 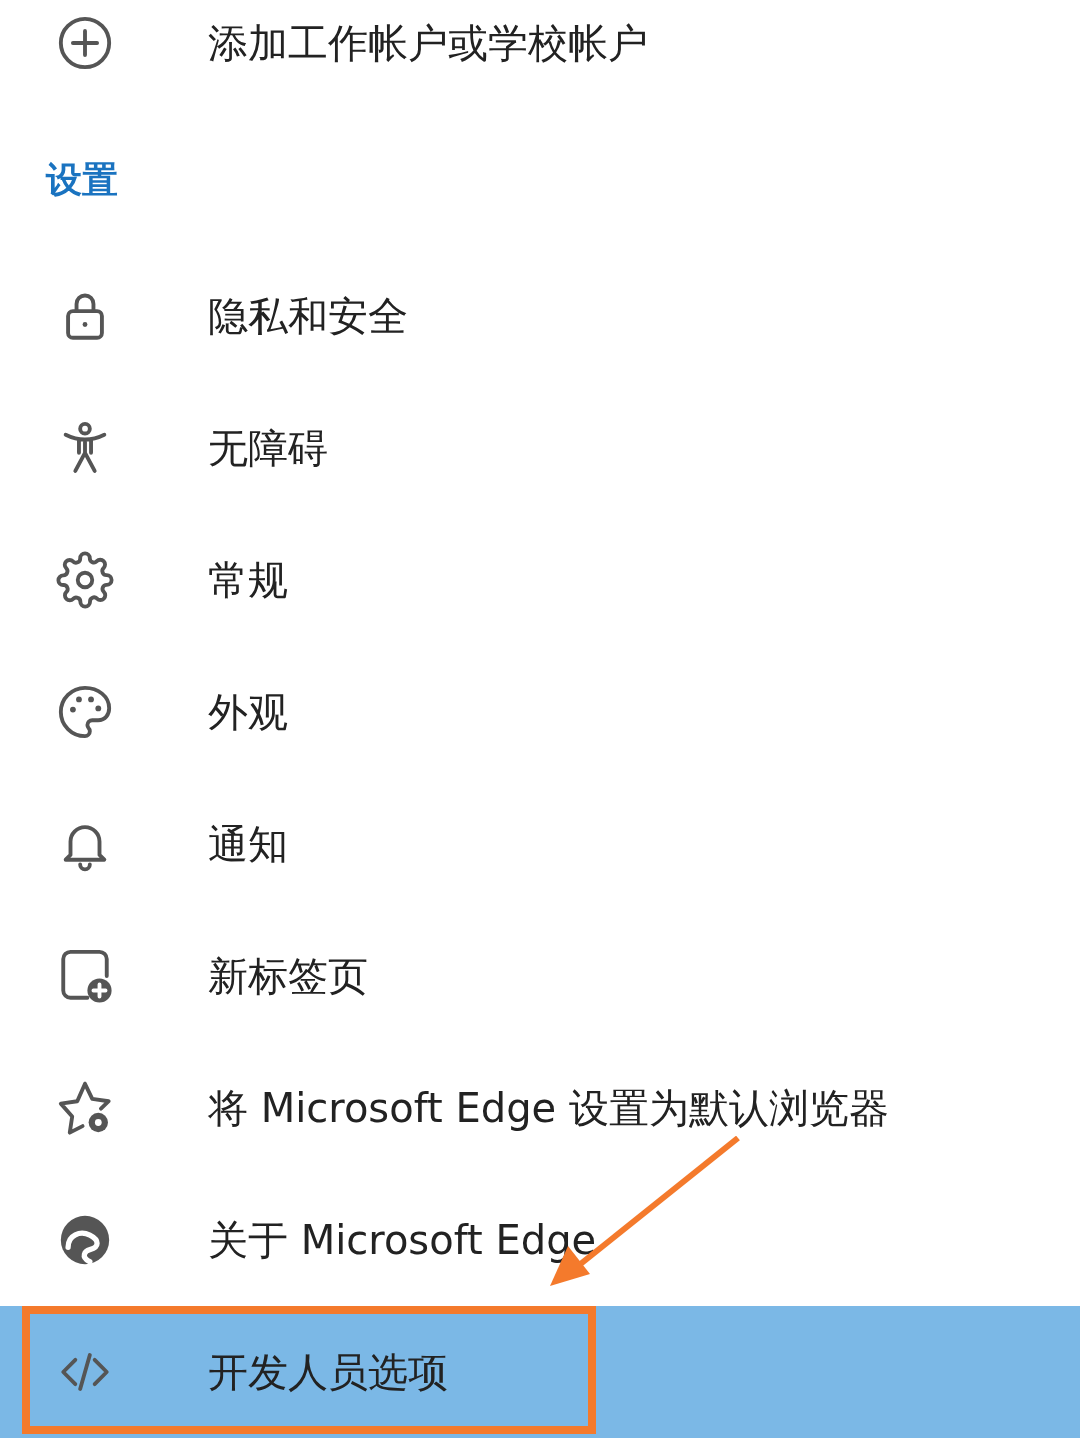 I want to click on settings-icon, so click(x=85, y=580).